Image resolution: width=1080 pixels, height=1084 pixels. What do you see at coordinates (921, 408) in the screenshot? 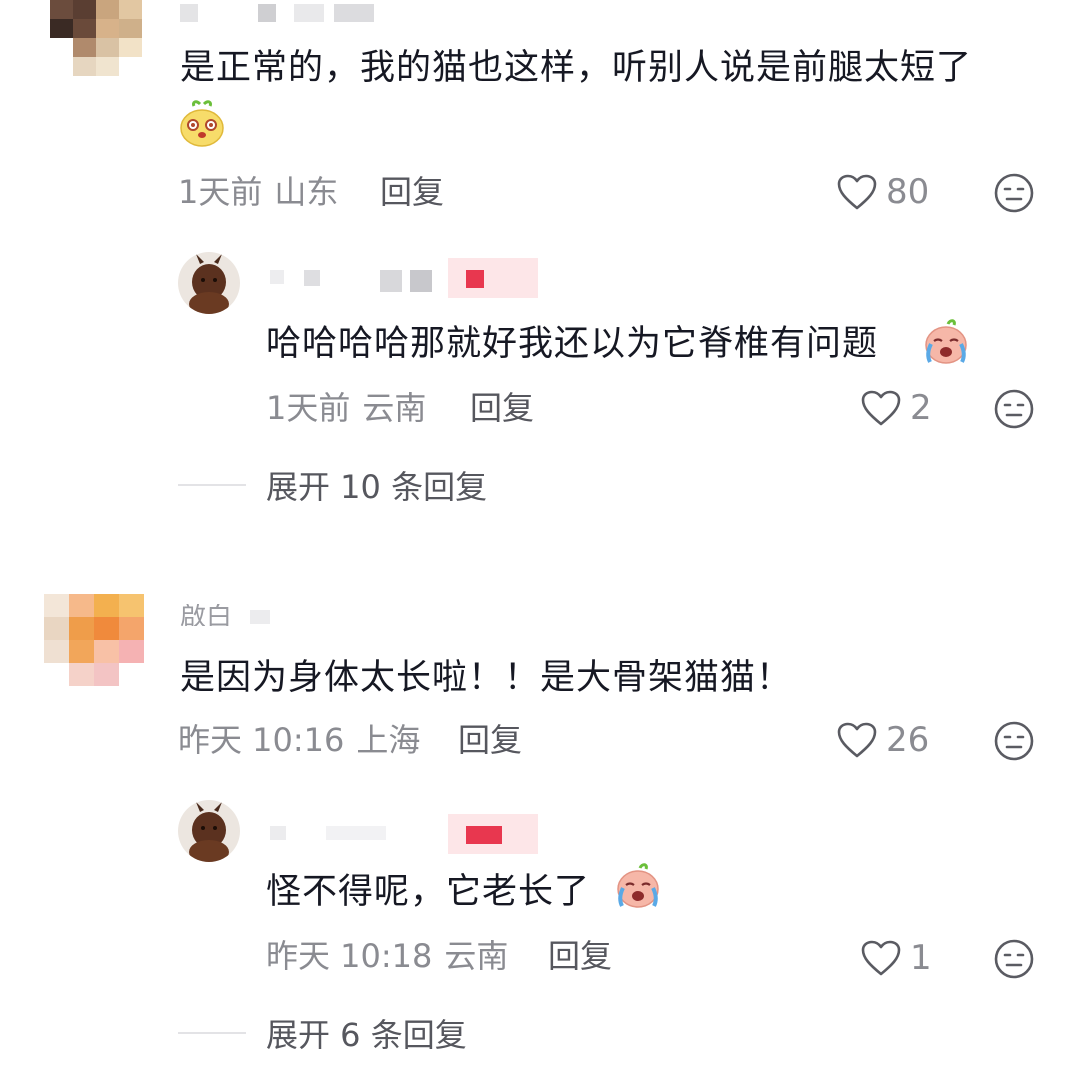
I see `like-count: 2` at bounding box center [921, 408].